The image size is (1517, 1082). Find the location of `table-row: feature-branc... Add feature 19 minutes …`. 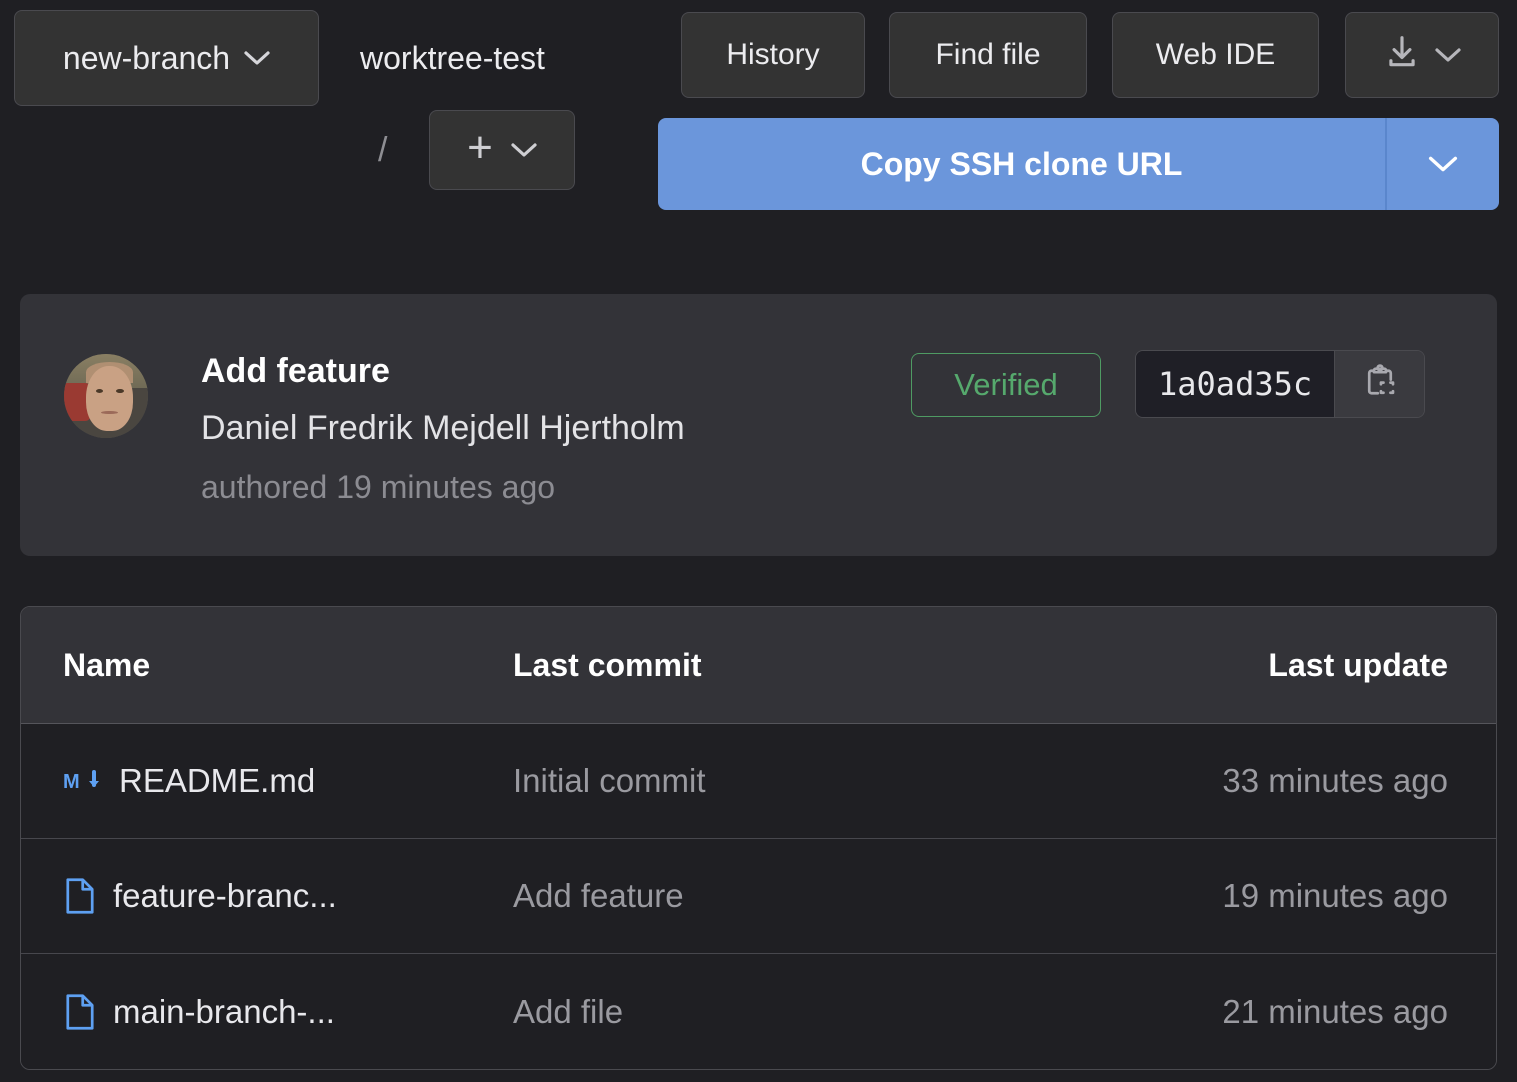

table-row: feature-branc... Add feature 19 minutes … is located at coordinates (758, 896).